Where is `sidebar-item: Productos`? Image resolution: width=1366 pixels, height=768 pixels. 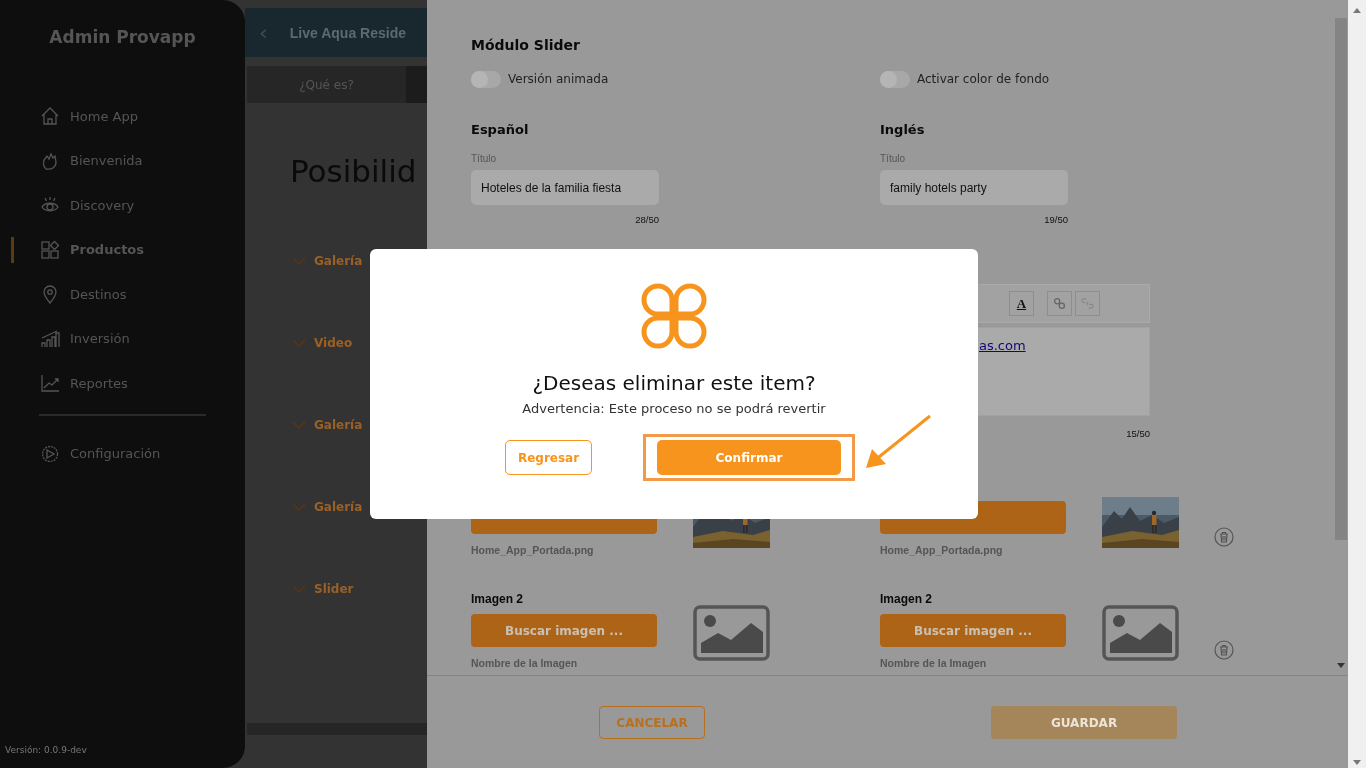
sidebar-item: Productos is located at coordinates (122, 249).